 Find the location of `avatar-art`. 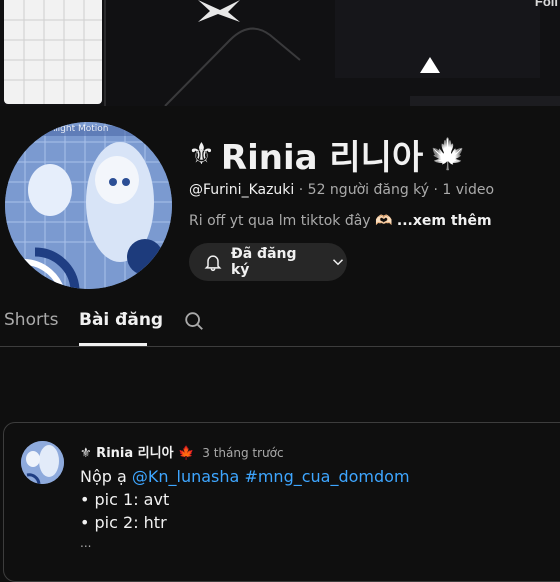

avatar-art is located at coordinates (88, 205).